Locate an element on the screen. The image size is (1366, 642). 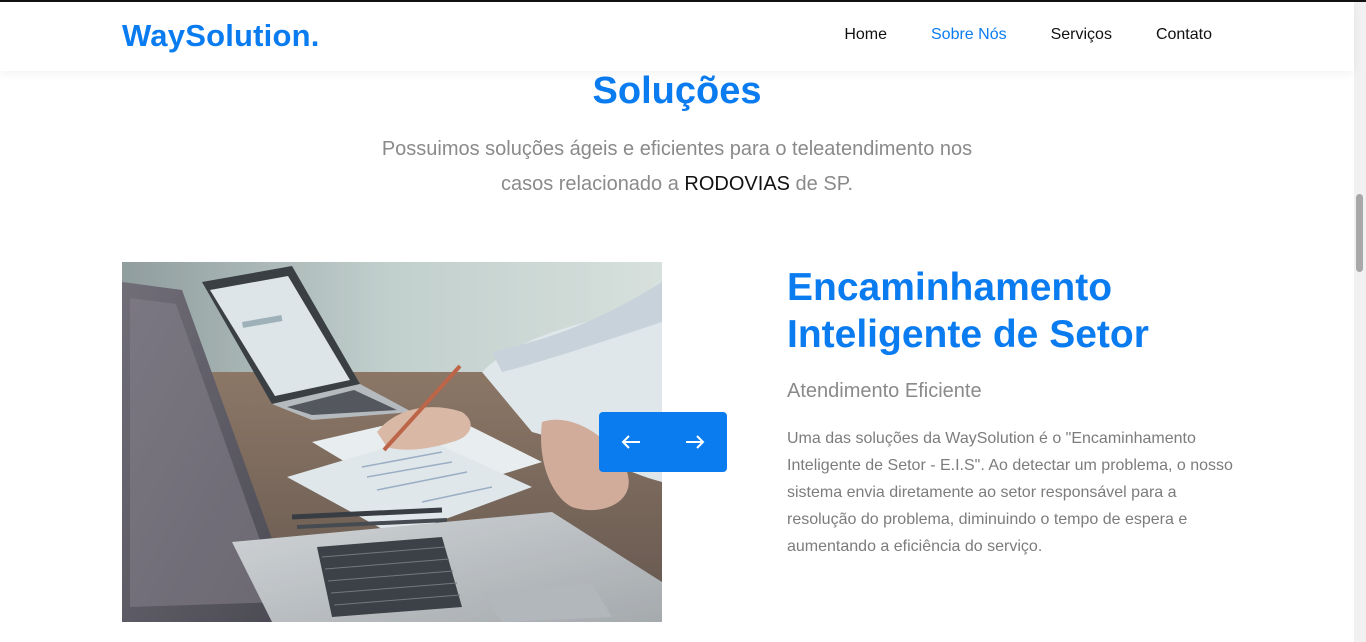
scrollbar-thumb is located at coordinates (1359, 233).